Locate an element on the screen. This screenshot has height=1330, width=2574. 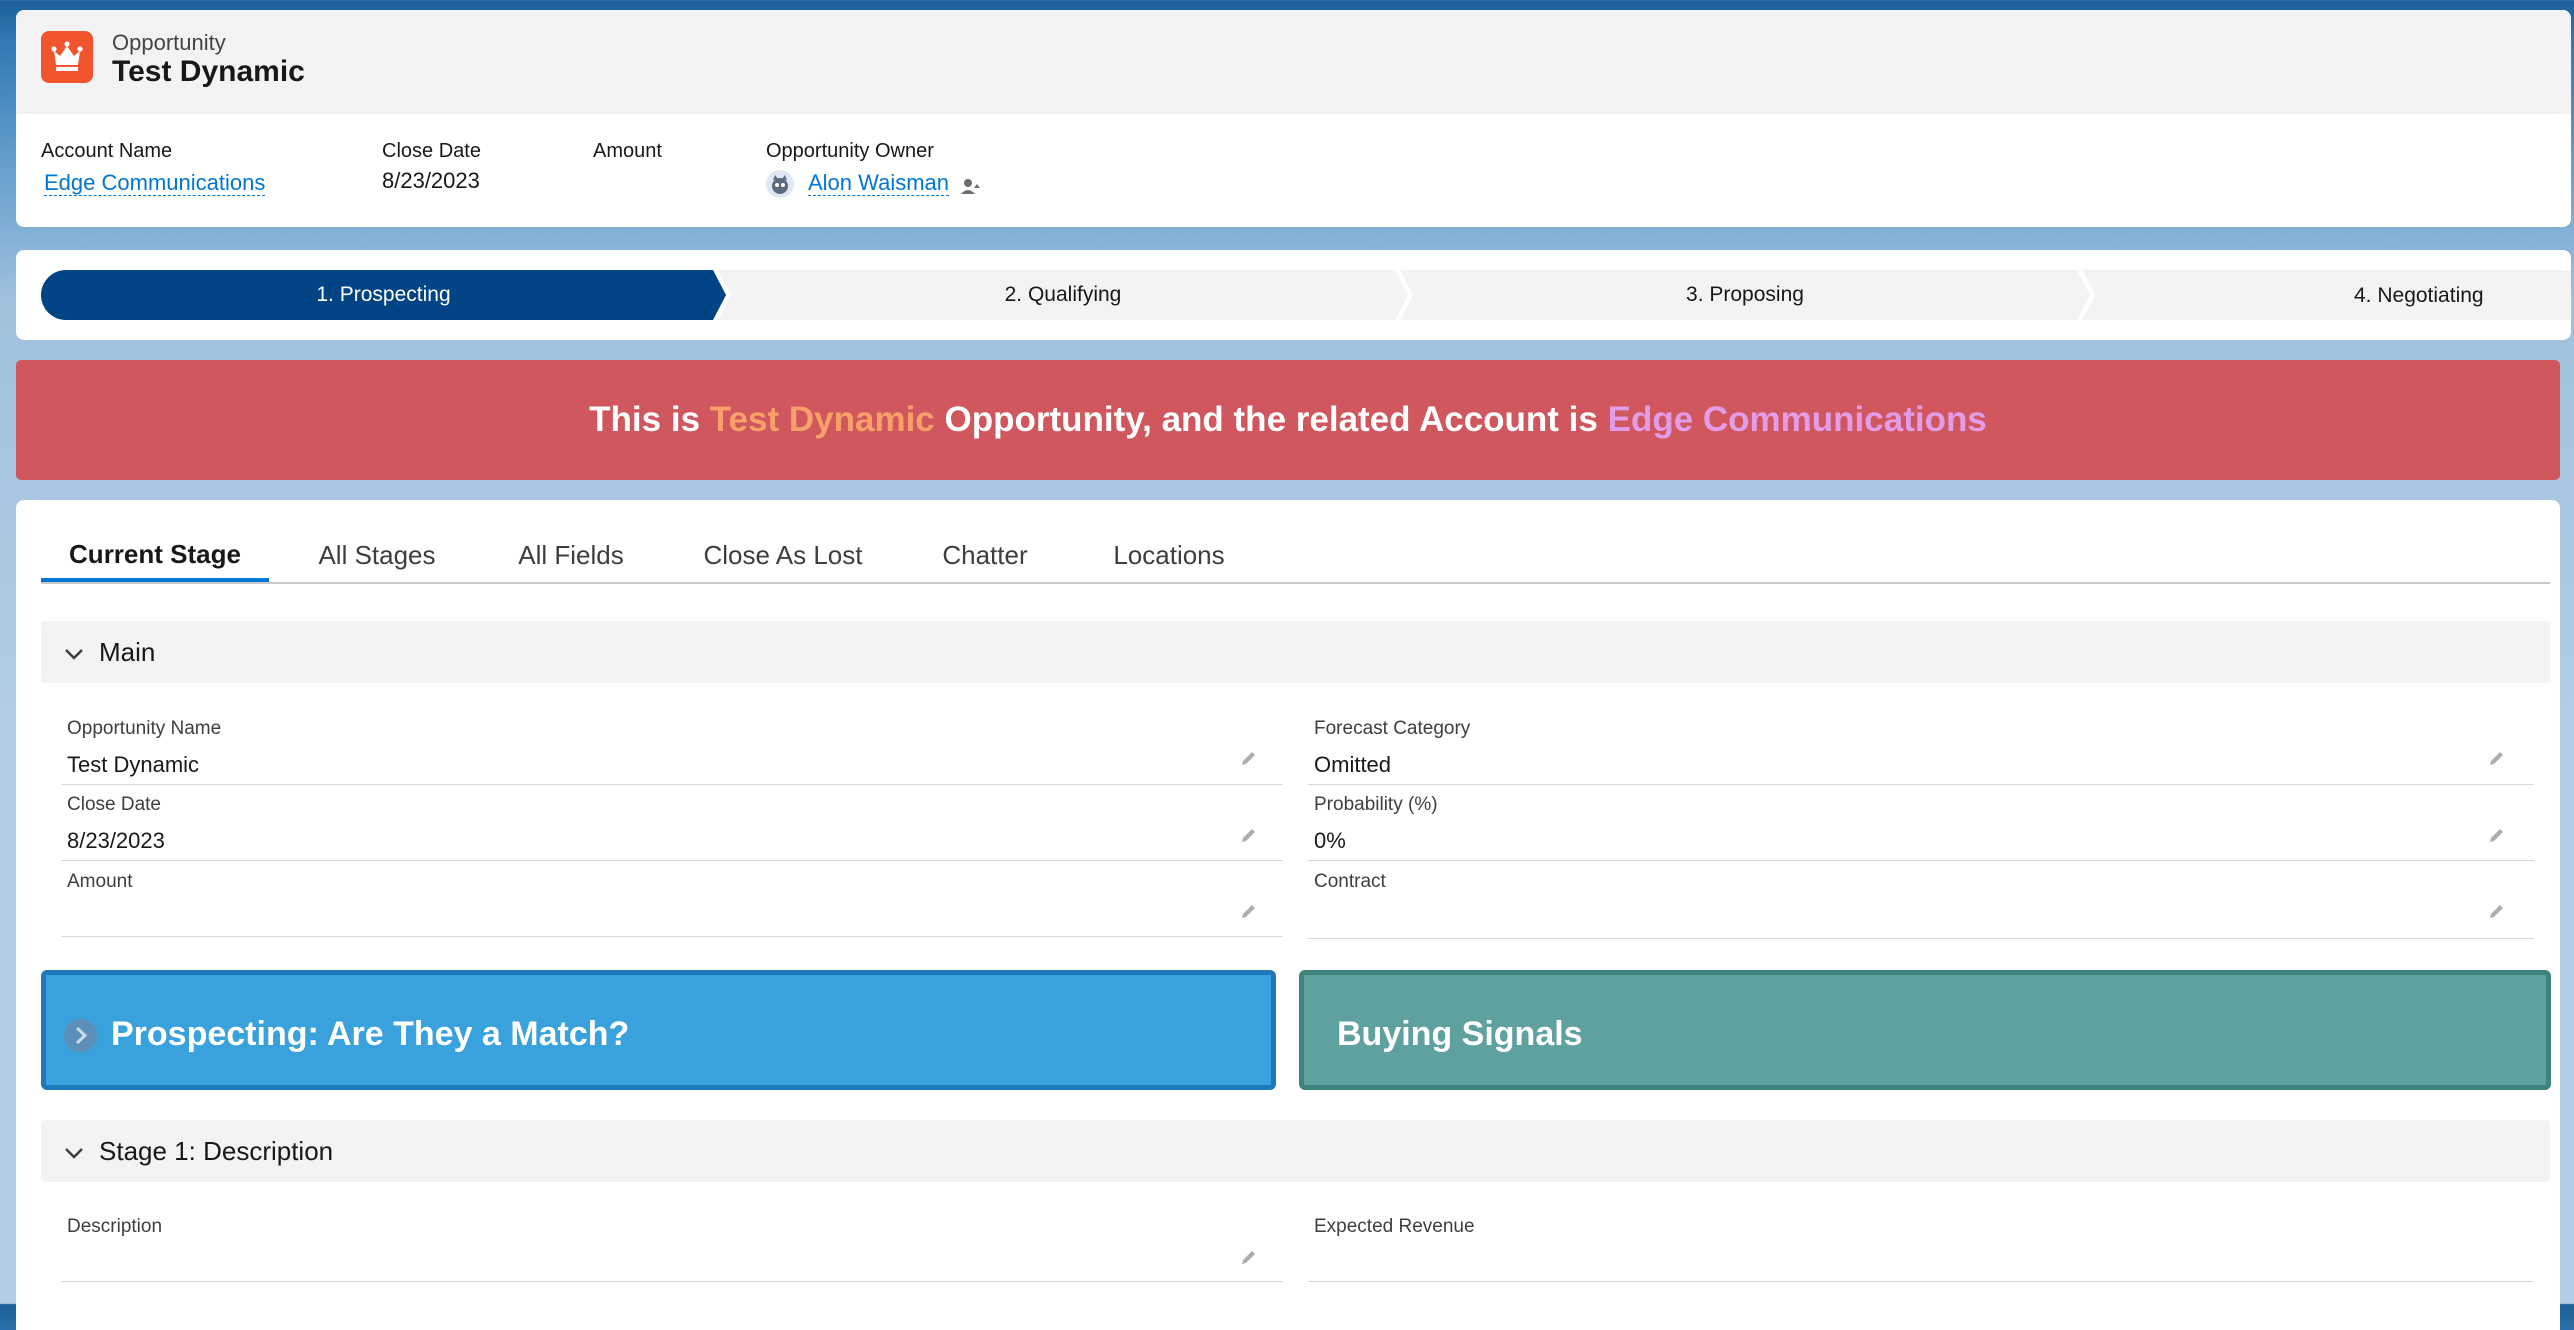
description-label: Description is located at coordinates (115, 1226).